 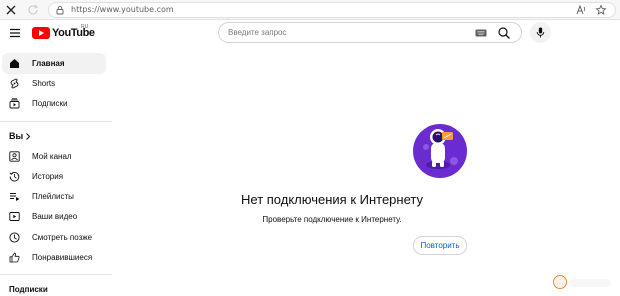 I want to click on address-bar: https://www.youtube.com, so click(x=332, y=10).